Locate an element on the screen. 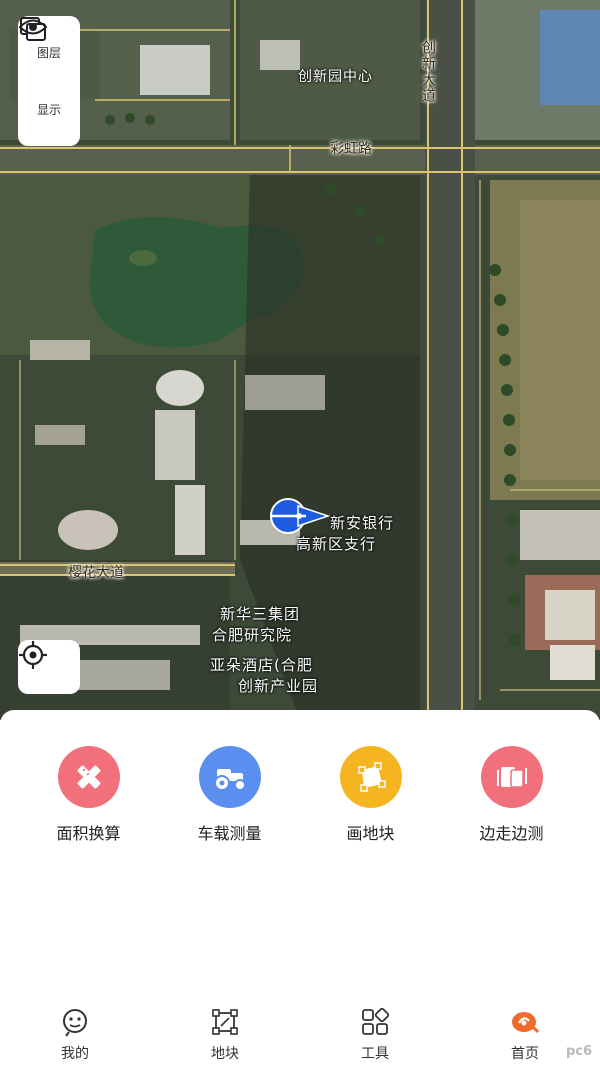 This screenshot has width=600, height=1067. map-control-panel: 图层 显示 is located at coordinates (49, 81).